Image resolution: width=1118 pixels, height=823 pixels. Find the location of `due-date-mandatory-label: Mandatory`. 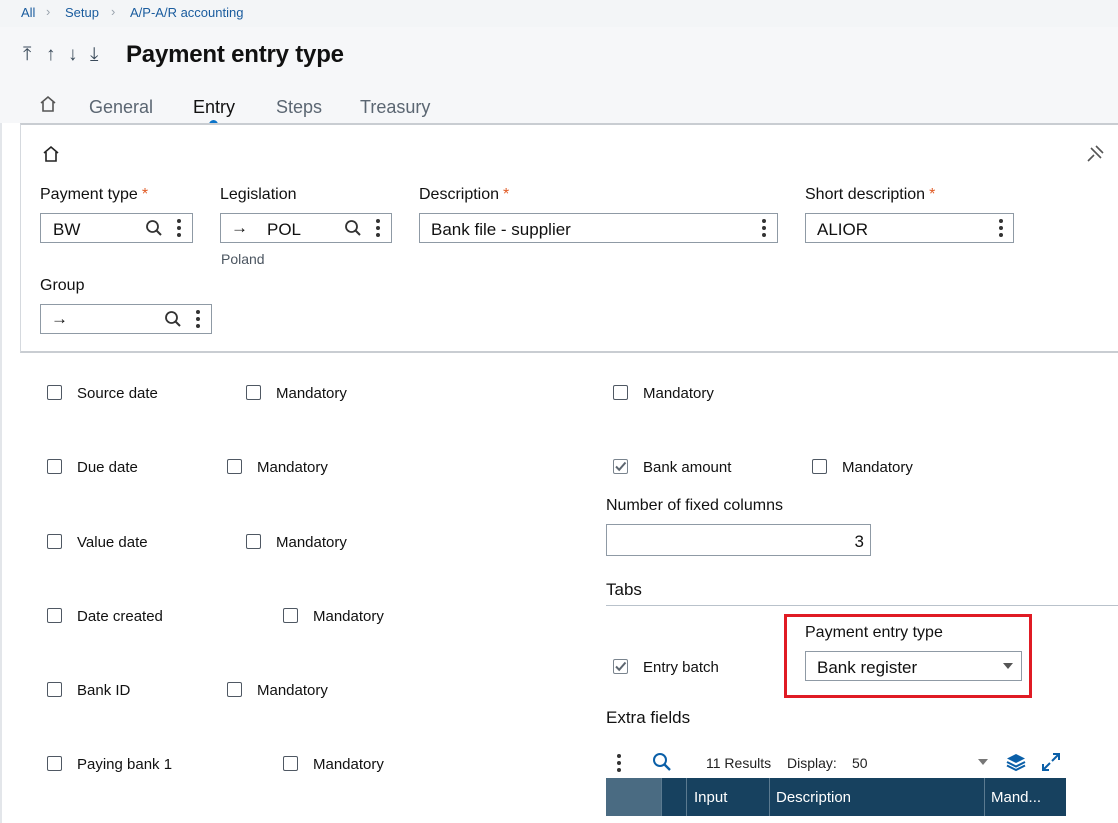

due-date-mandatory-label: Mandatory is located at coordinates (292, 467).